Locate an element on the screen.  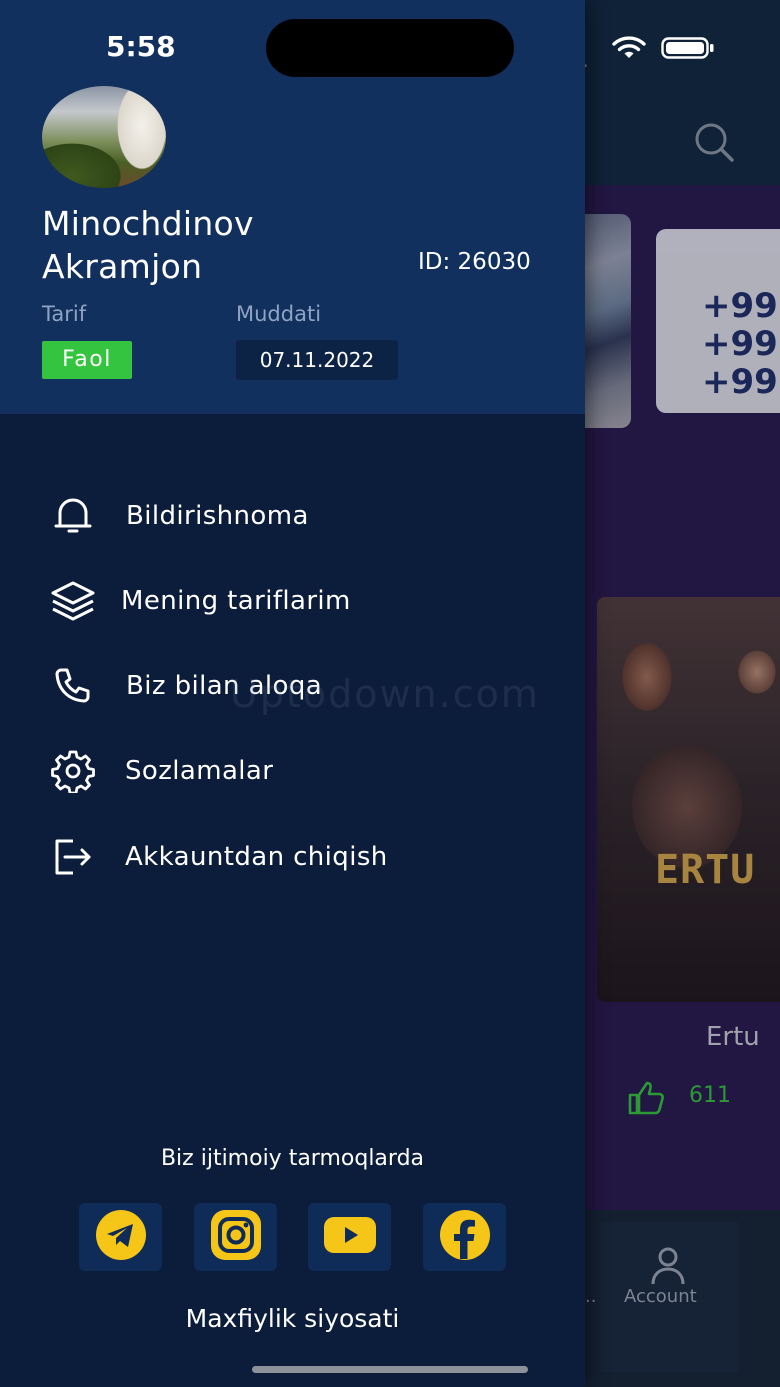
gear-icon is located at coordinates (73, 771).